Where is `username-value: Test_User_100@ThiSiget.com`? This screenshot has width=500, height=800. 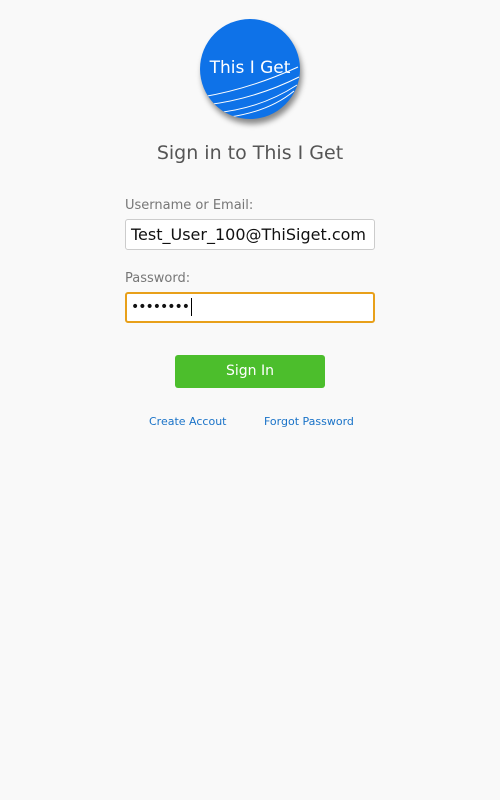
username-value: Test_User_100@ThiSiget.com is located at coordinates (249, 234).